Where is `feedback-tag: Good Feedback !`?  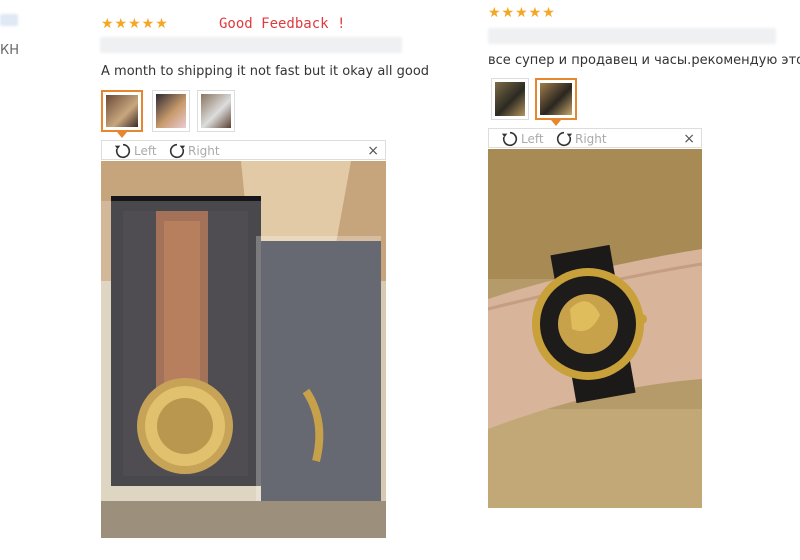
feedback-tag: Good Feedback ! is located at coordinates (282, 24).